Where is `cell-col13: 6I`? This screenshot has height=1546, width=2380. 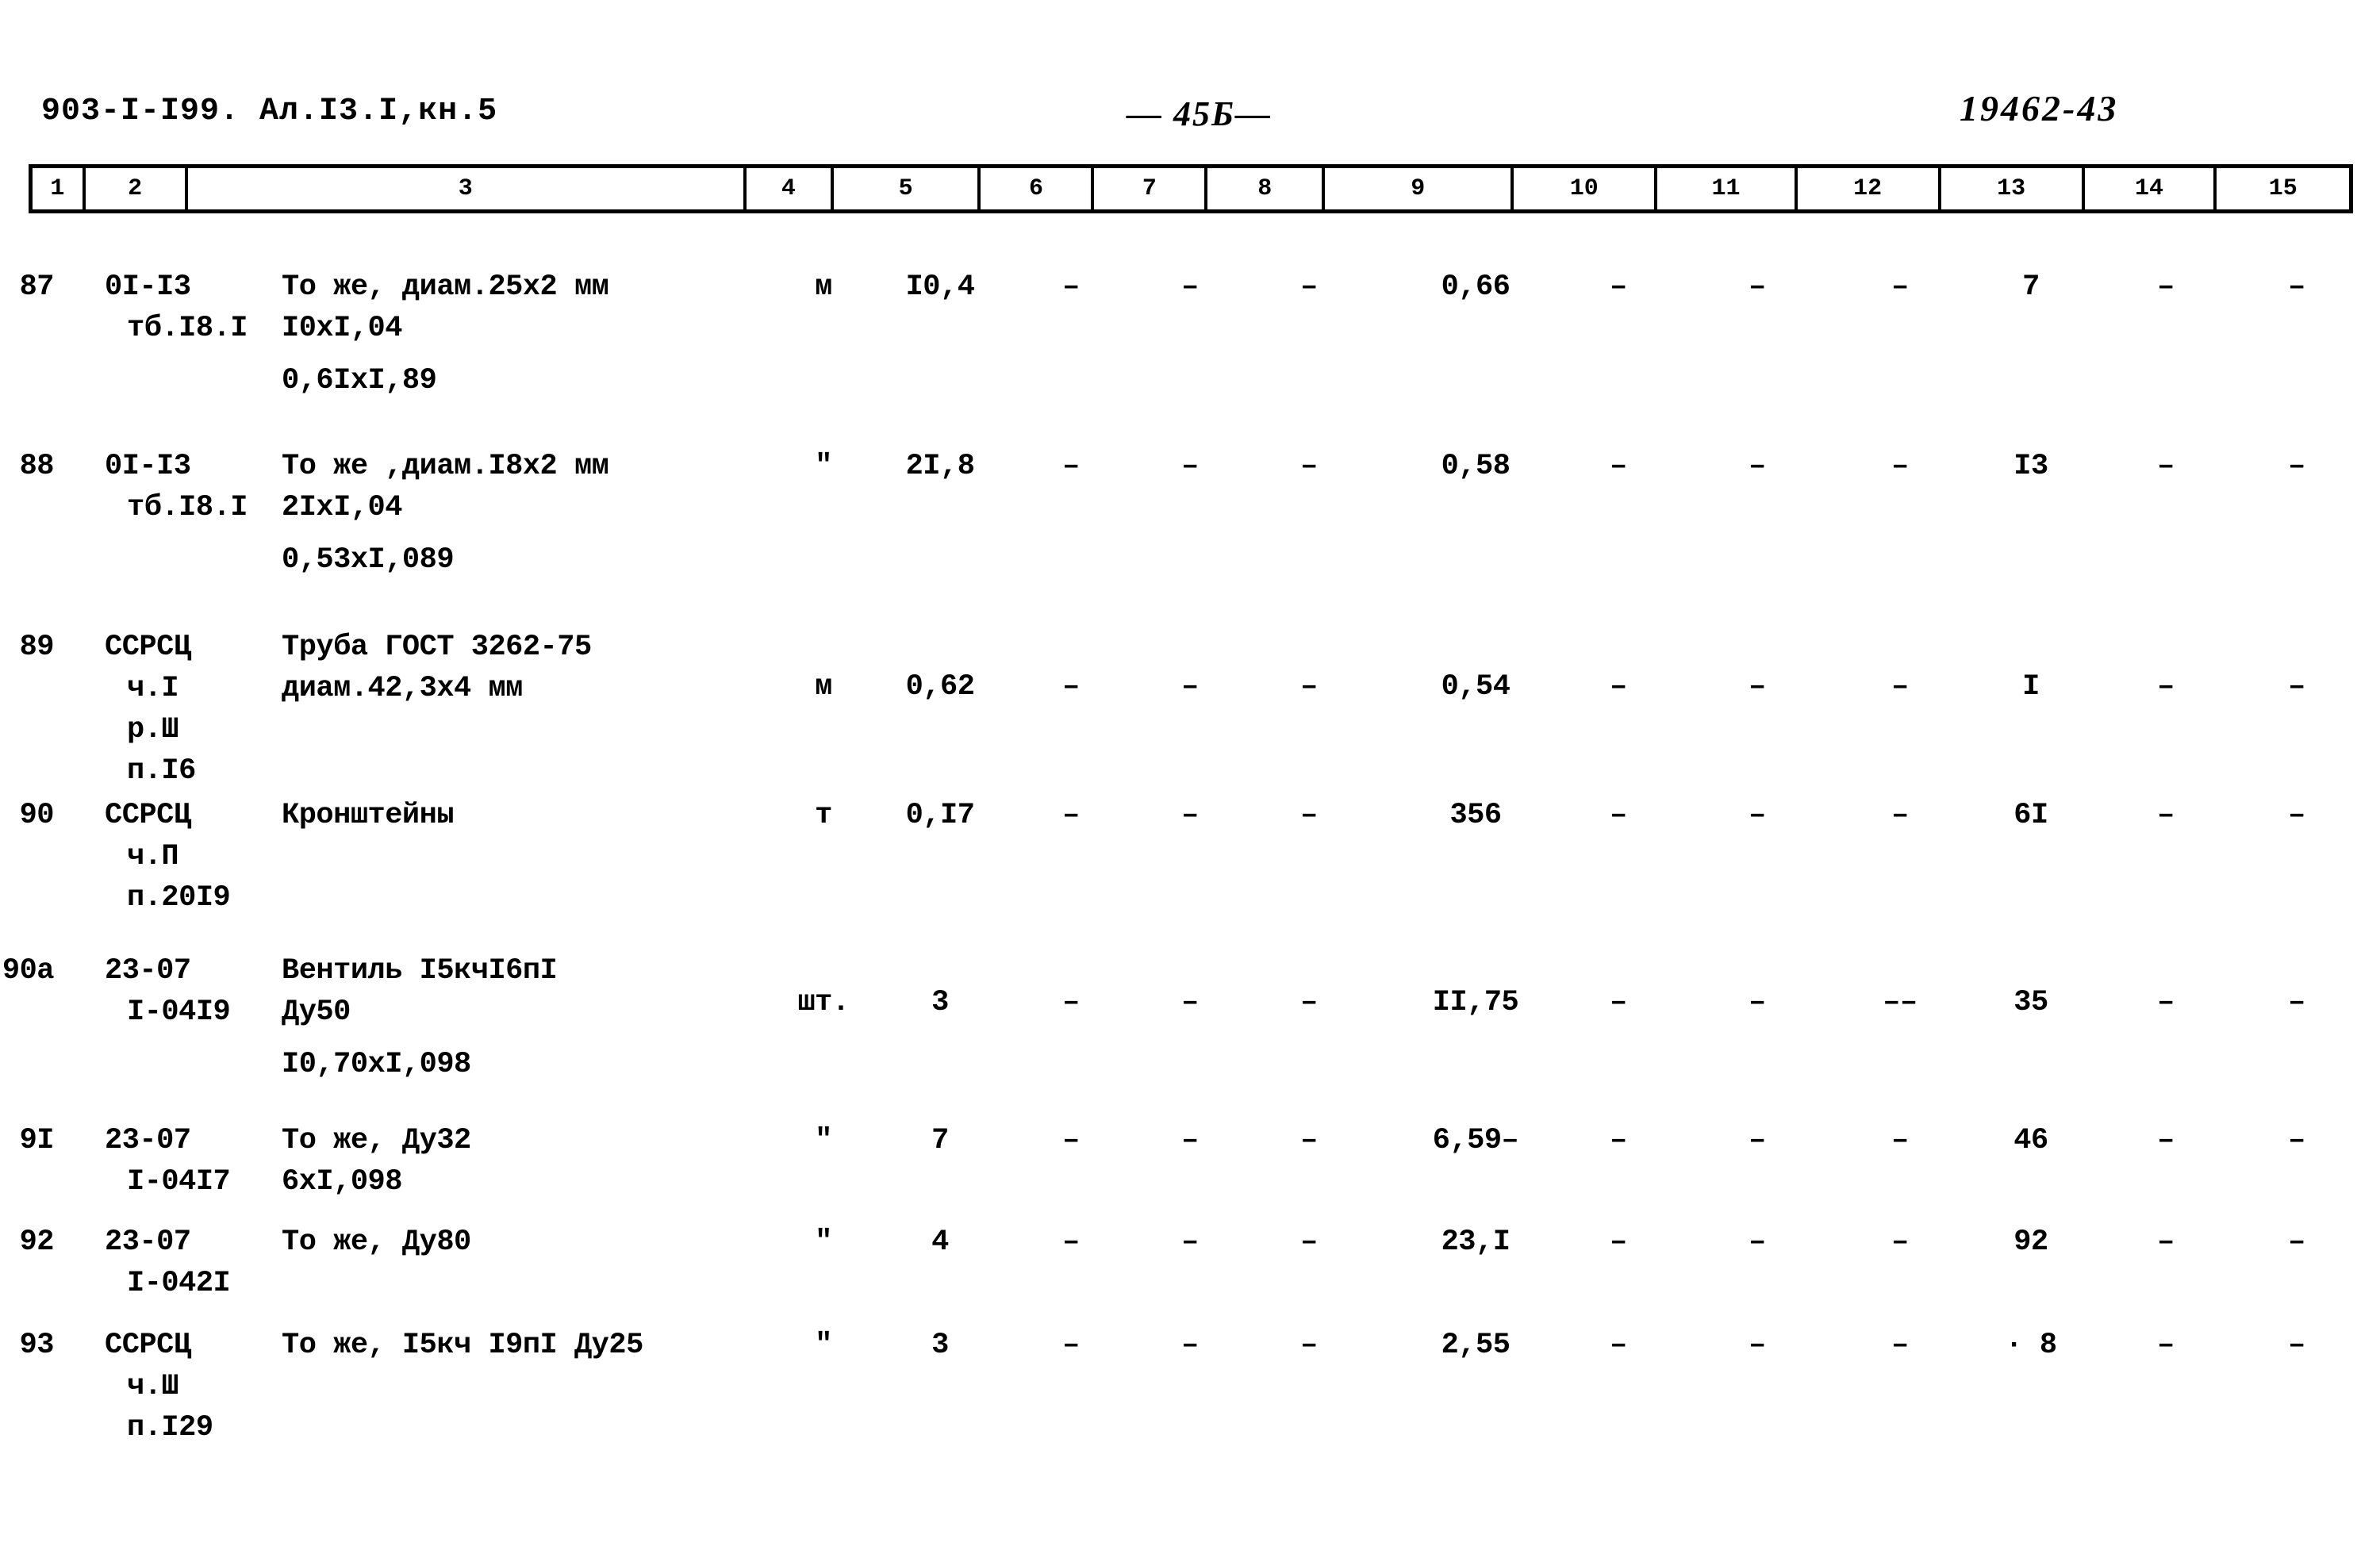 cell-col13: 6I is located at coordinates (2030, 815).